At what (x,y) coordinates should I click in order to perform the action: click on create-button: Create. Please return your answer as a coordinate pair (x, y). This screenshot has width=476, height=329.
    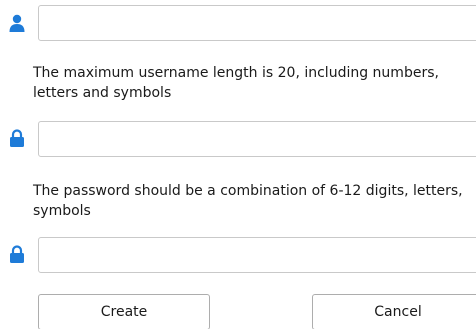
    Looking at the image, I should click on (124, 311).